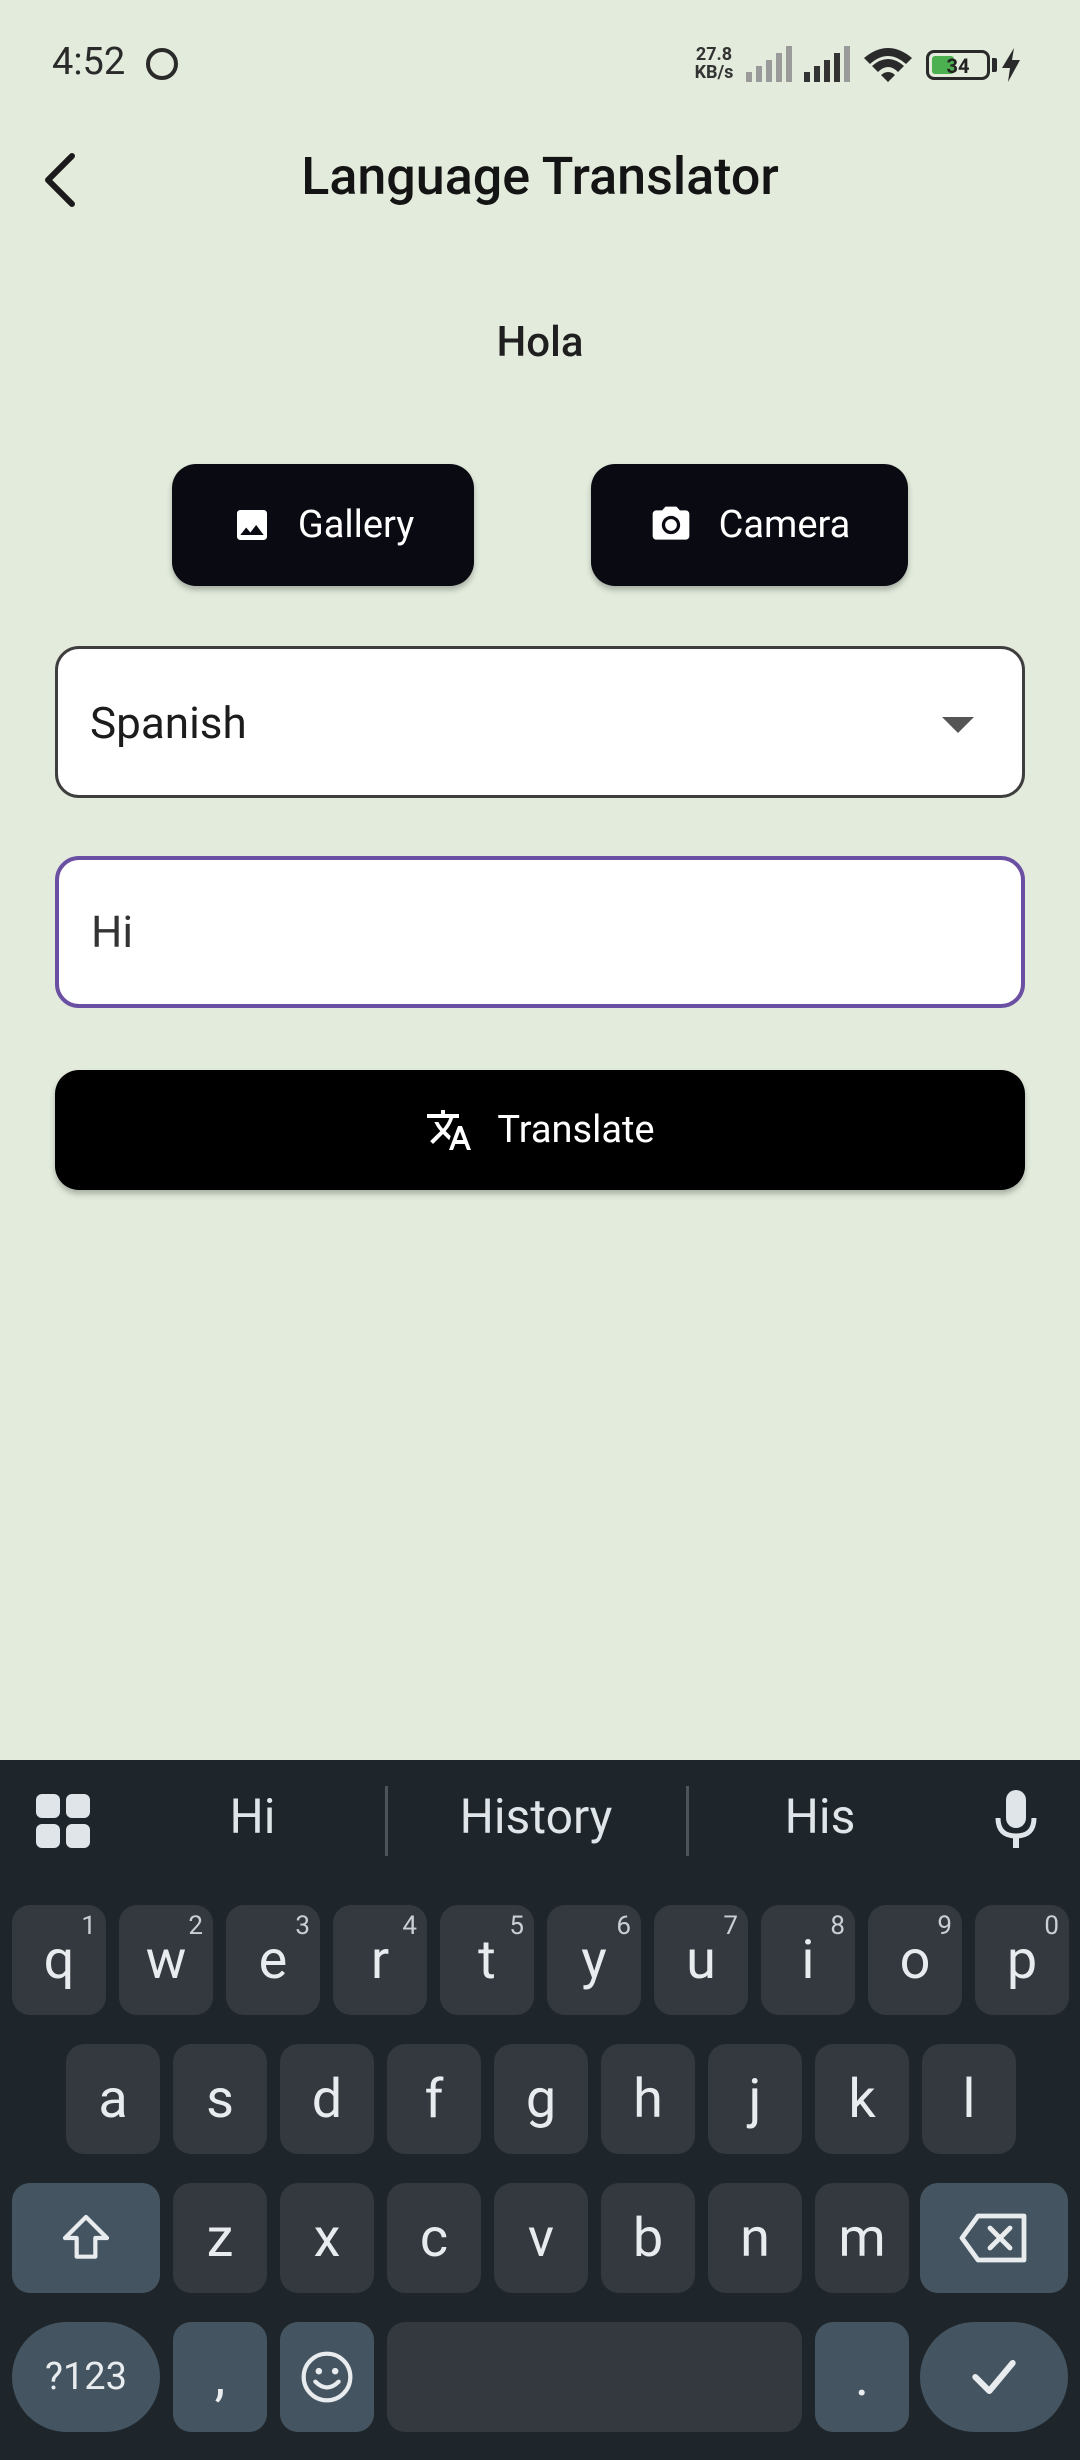  I want to click on charging-bolt-icon, so click(1011, 65).